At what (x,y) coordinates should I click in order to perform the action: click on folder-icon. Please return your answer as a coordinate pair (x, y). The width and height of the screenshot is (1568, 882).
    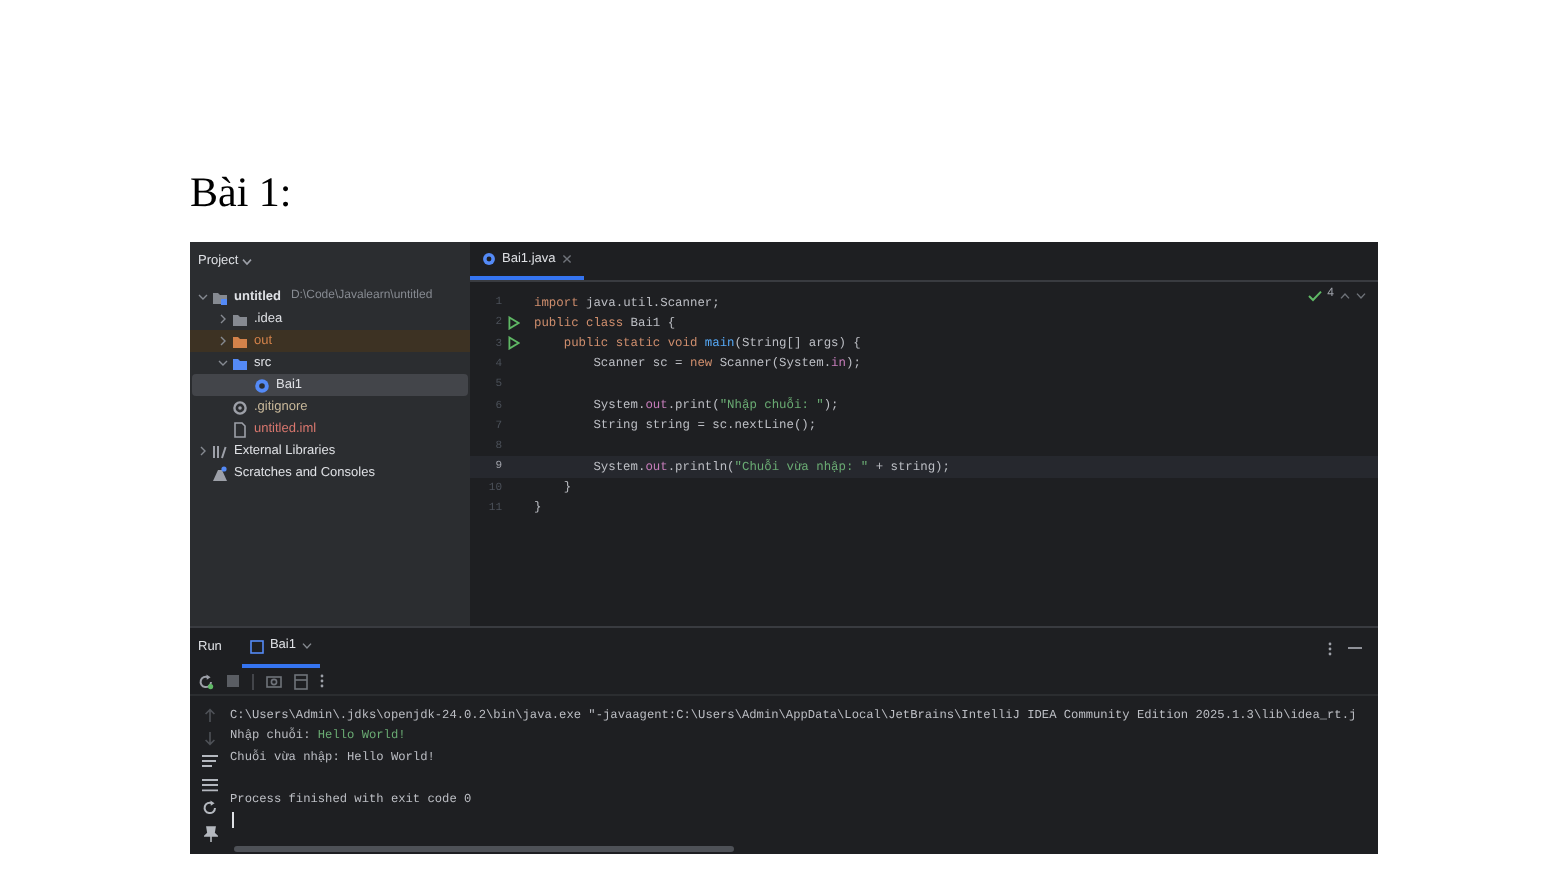
    Looking at the image, I should click on (220, 297).